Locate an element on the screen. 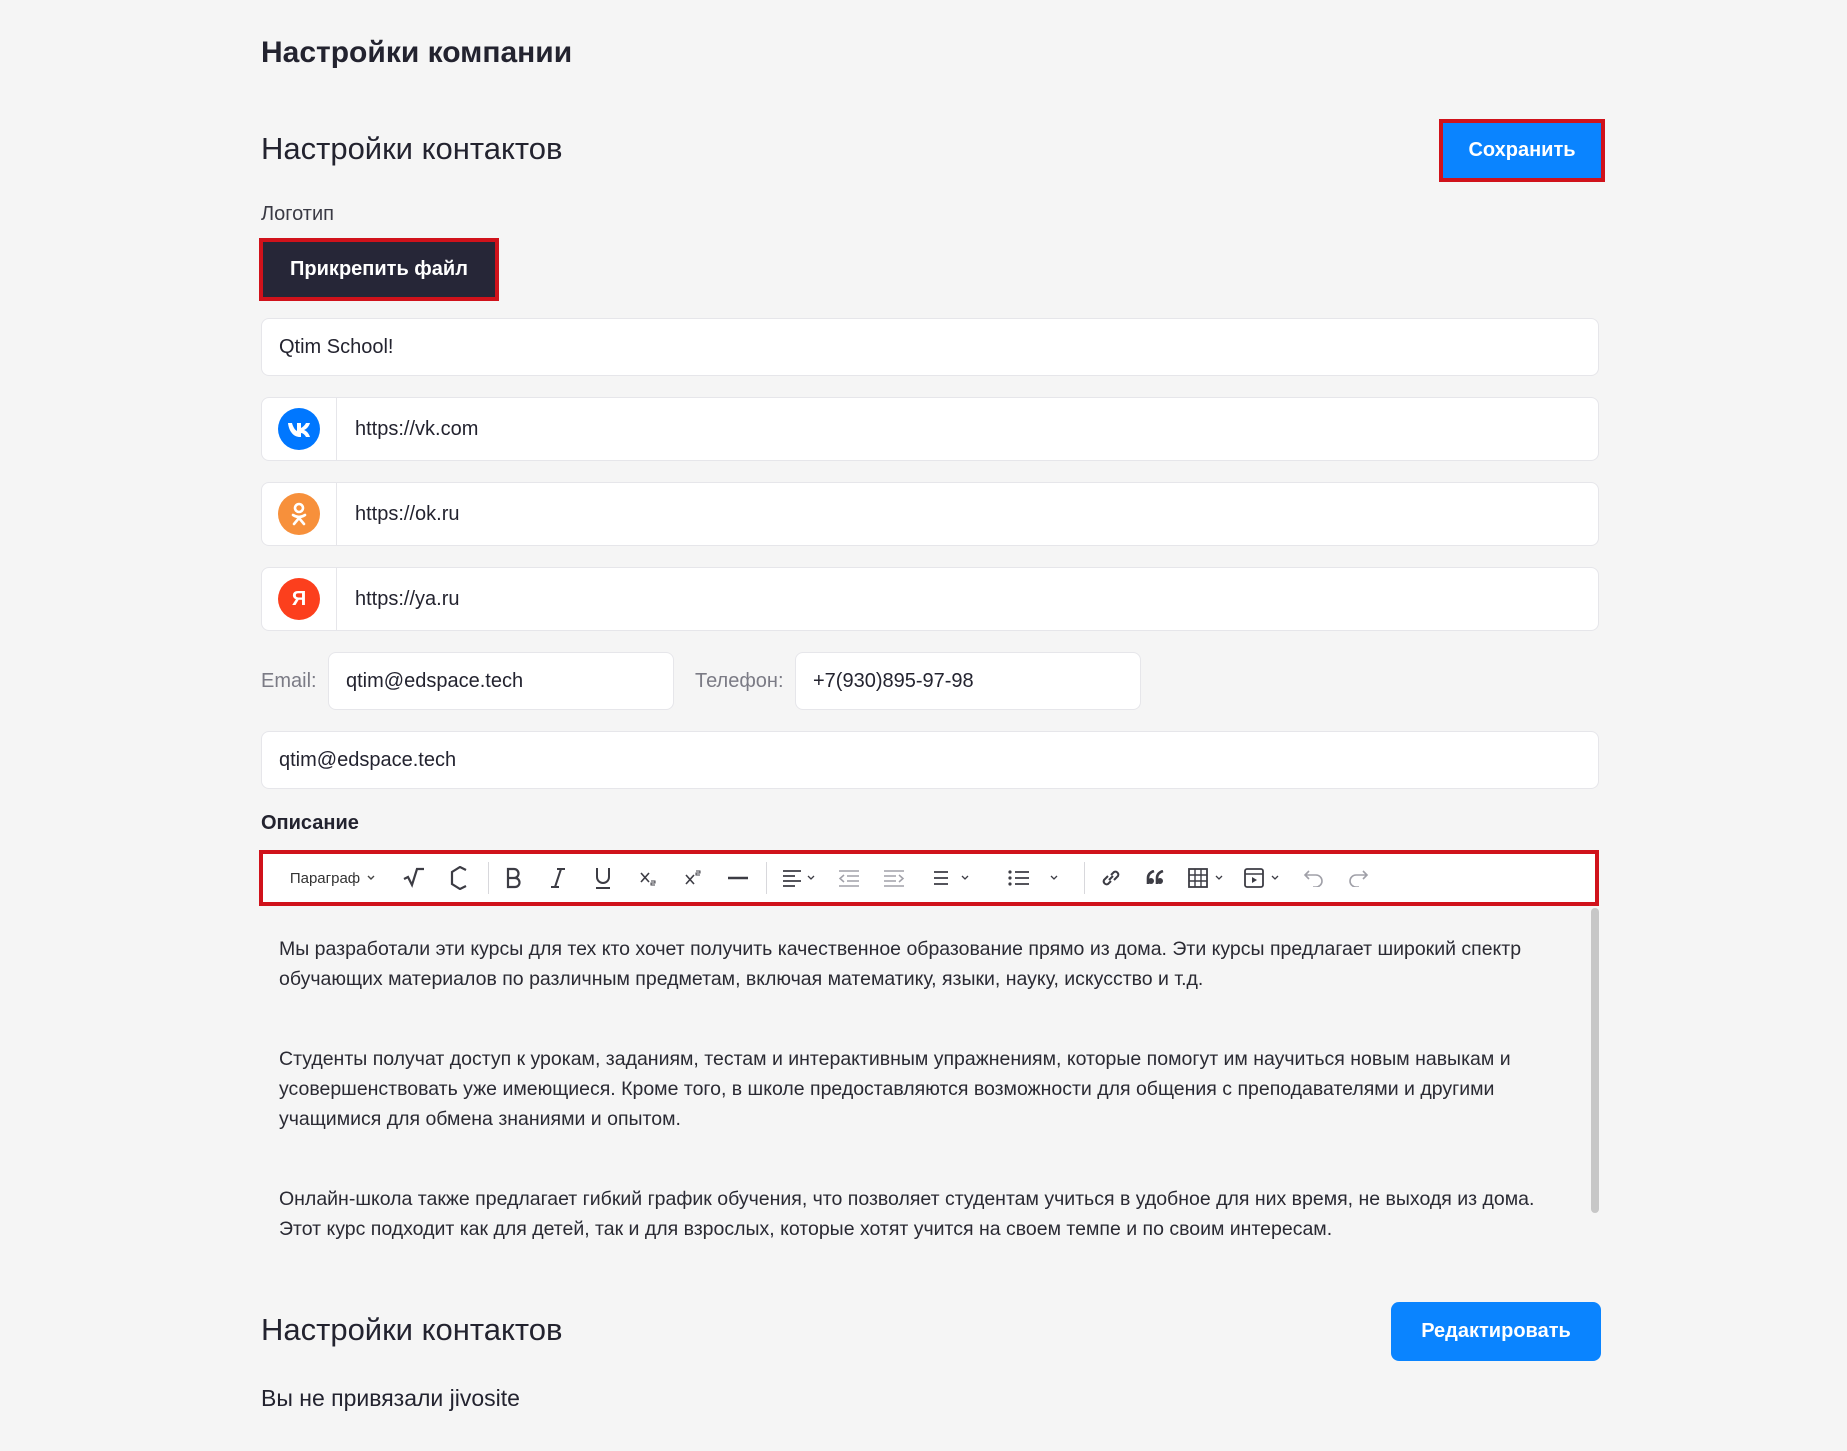 This screenshot has height=1451, width=1847. table-icon is located at coordinates (1207, 878).